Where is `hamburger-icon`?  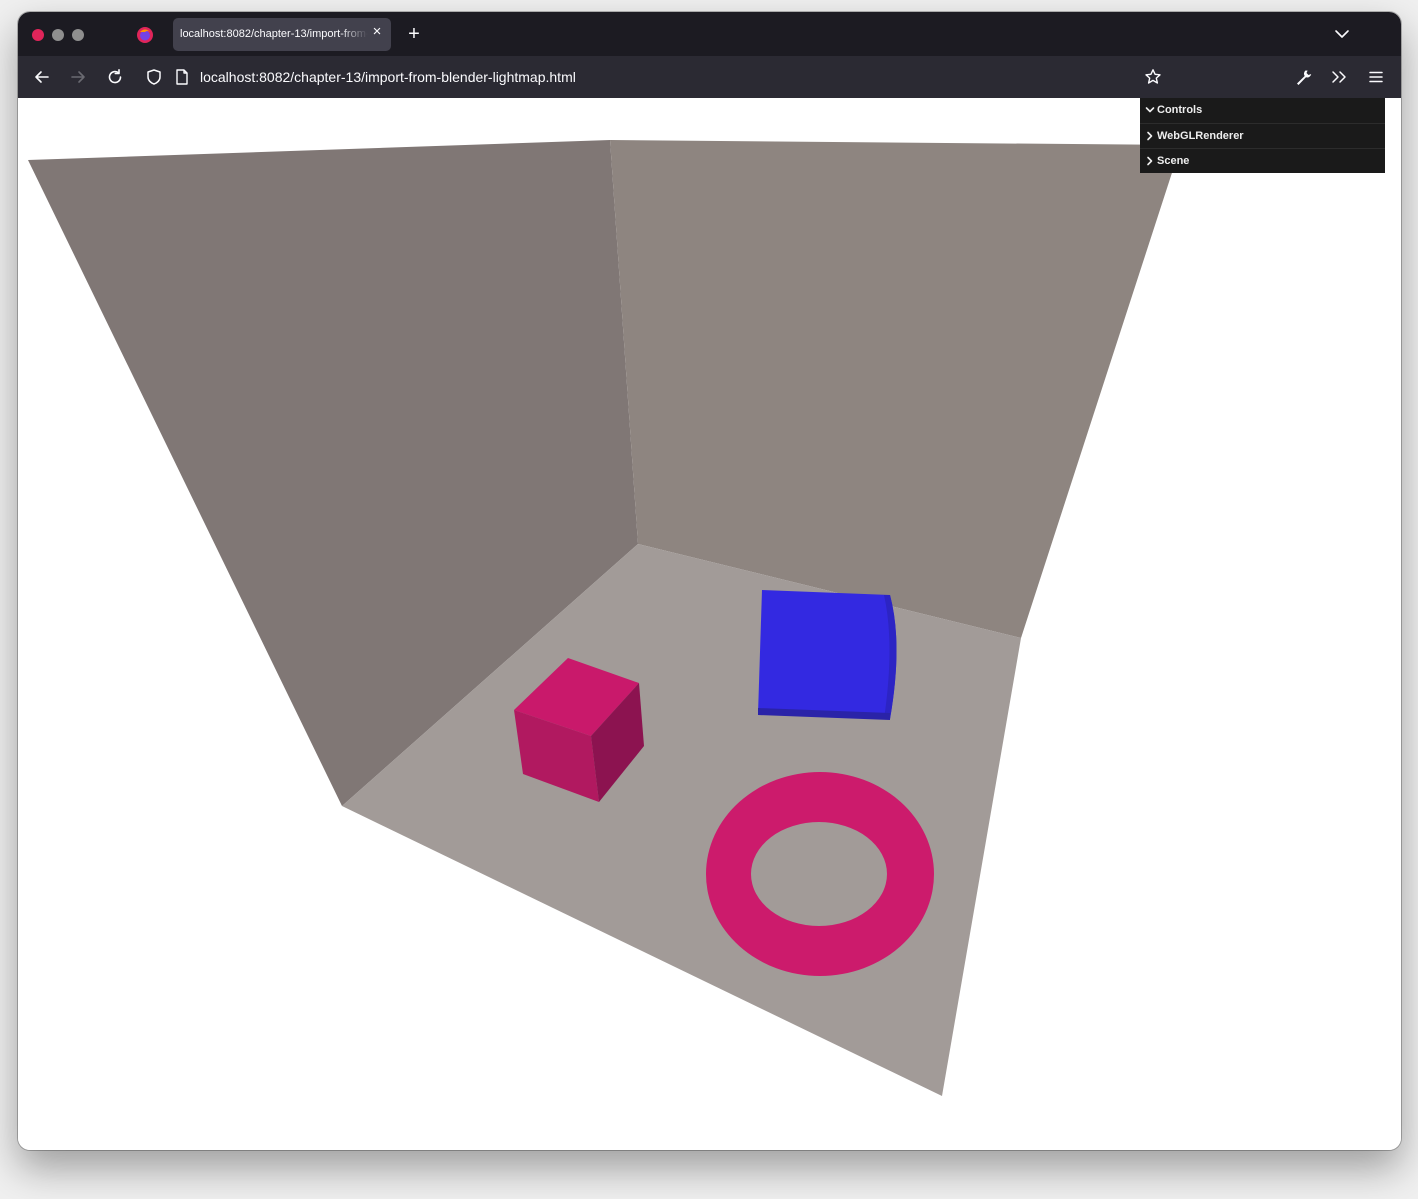
hamburger-icon is located at coordinates (1376, 77).